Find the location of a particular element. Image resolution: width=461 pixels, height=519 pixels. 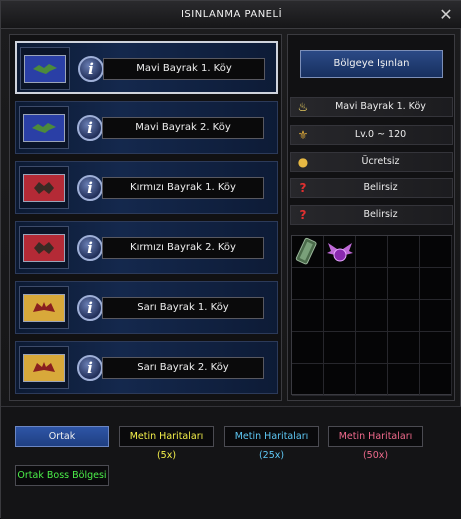

detail-level-text: Lv.0 ~ 120 is located at coordinates (380, 134).